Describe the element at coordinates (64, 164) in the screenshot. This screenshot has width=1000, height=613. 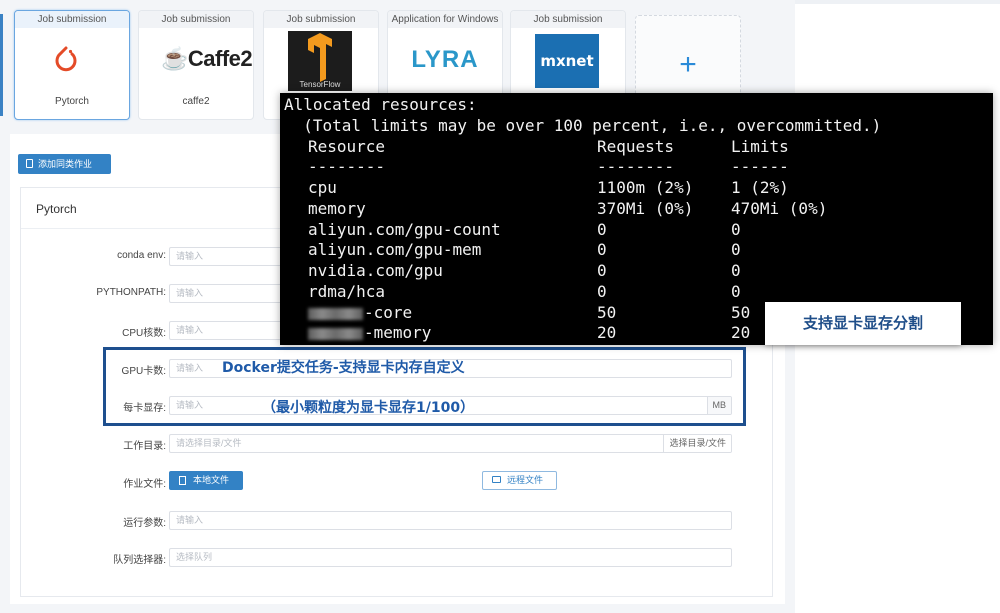
I see `add-similar-job-button: 添加同类作业` at that location.